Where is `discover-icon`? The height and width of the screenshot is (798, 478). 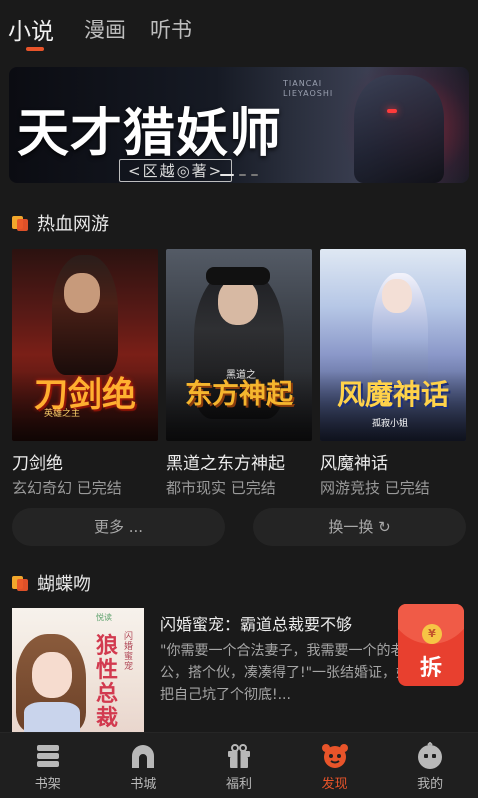 discover-icon is located at coordinates (334, 756).